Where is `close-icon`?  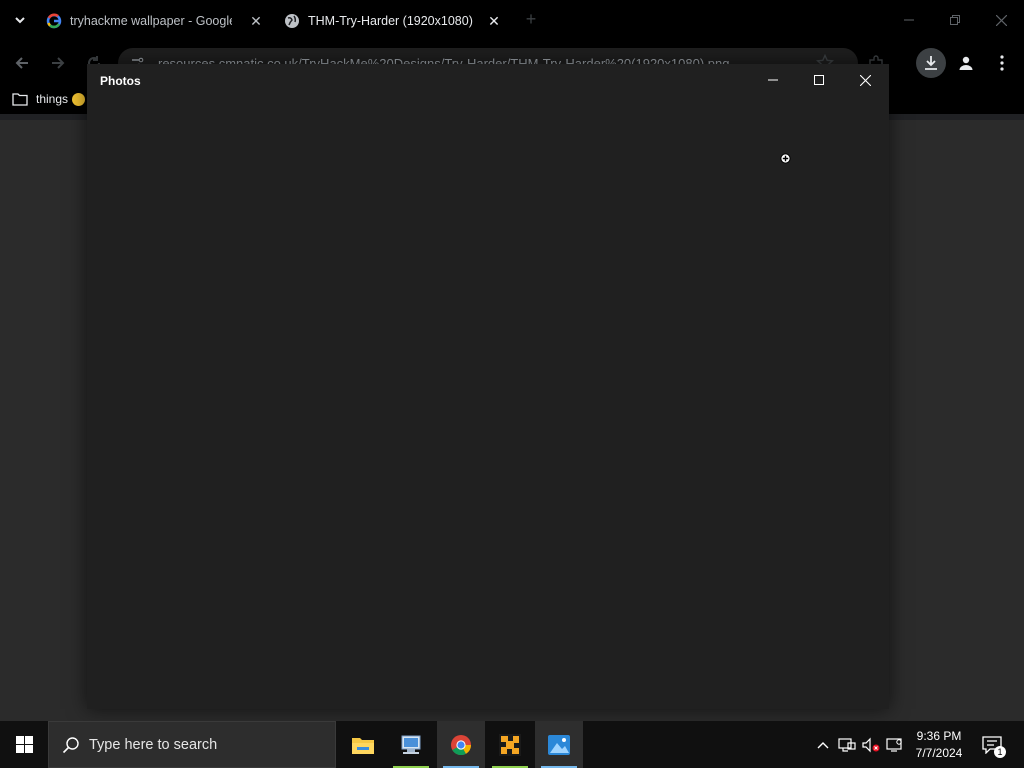
close-icon is located at coordinates (865, 80).